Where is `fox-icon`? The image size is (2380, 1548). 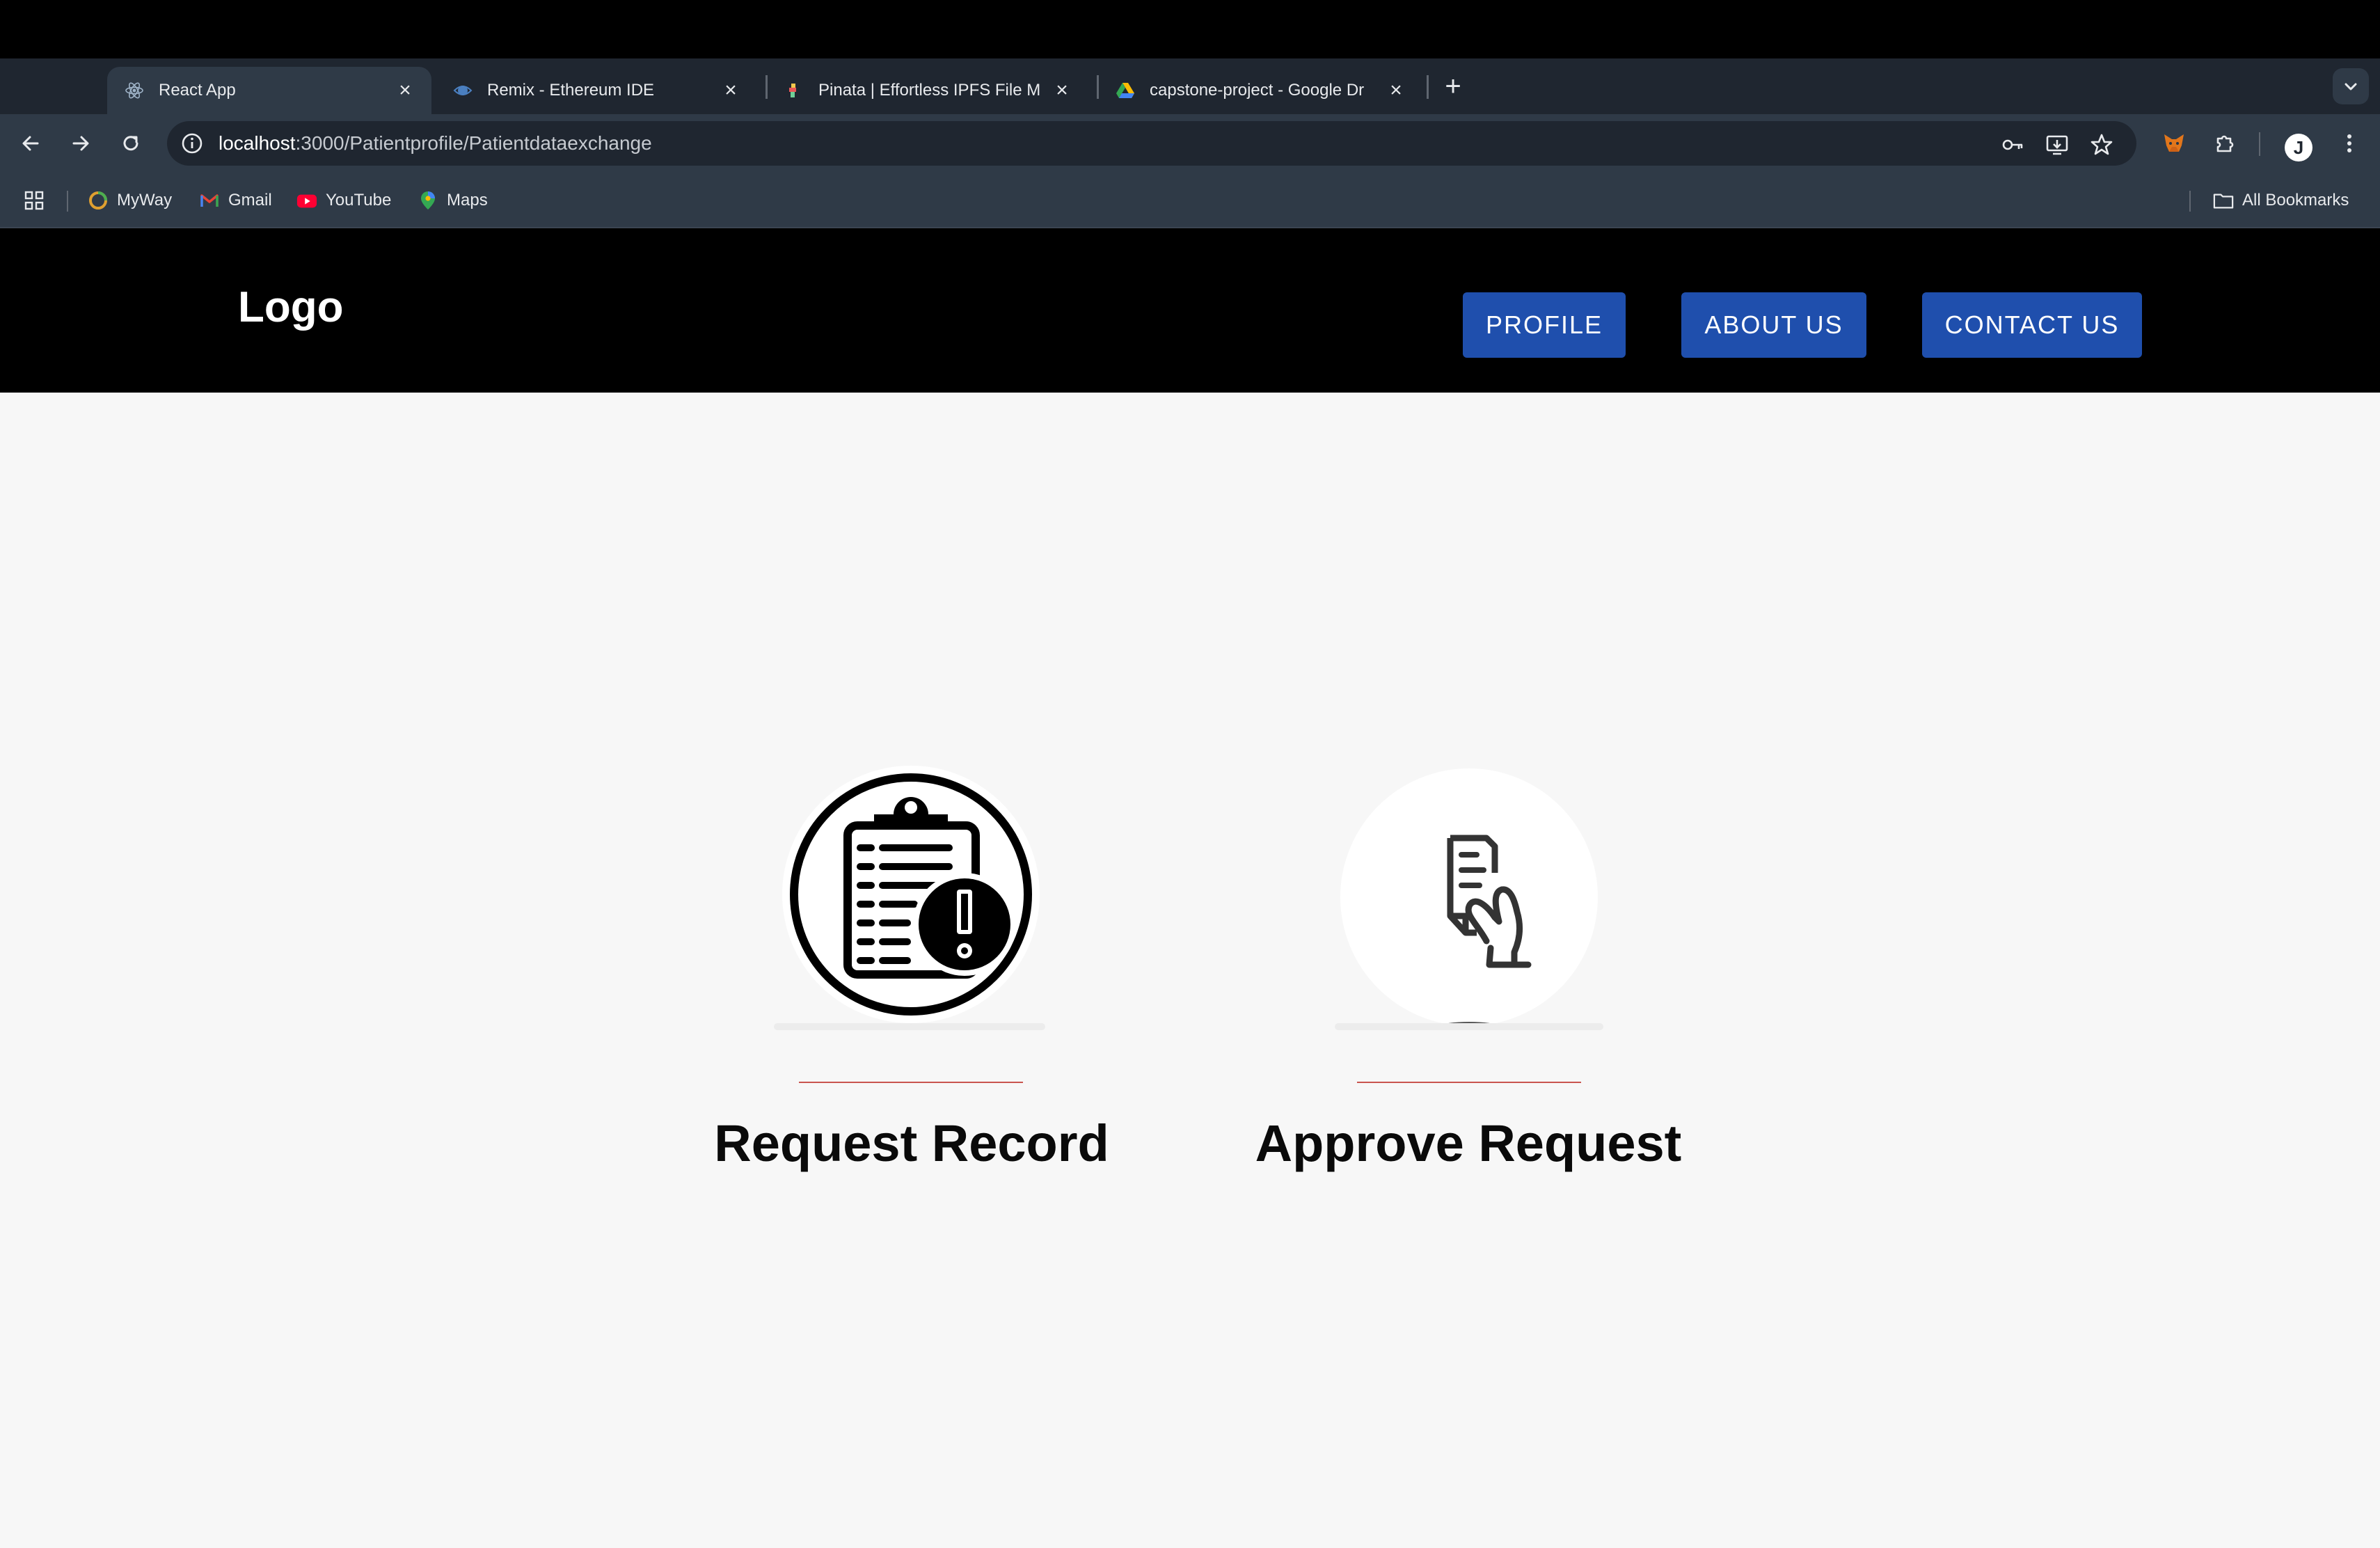
fox-icon is located at coordinates (2174, 143).